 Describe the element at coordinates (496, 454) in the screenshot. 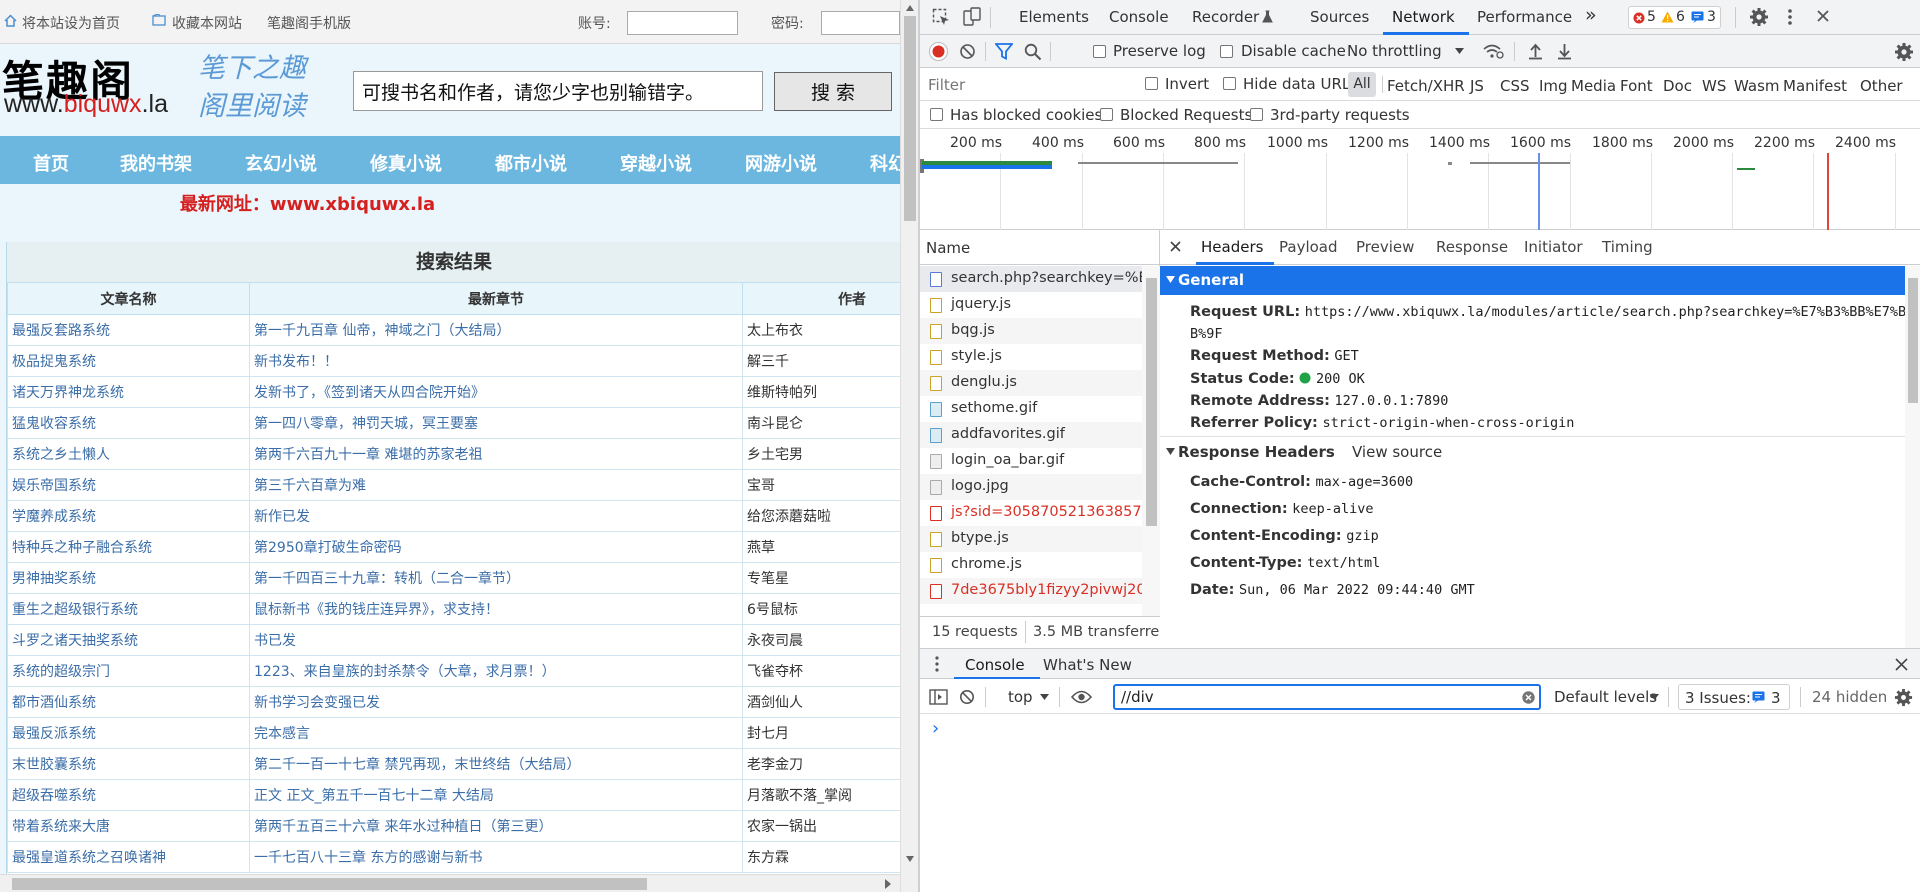

I see `latest-chapter-link: 第两千六百九十一章 难堪的苏家老祖` at that location.